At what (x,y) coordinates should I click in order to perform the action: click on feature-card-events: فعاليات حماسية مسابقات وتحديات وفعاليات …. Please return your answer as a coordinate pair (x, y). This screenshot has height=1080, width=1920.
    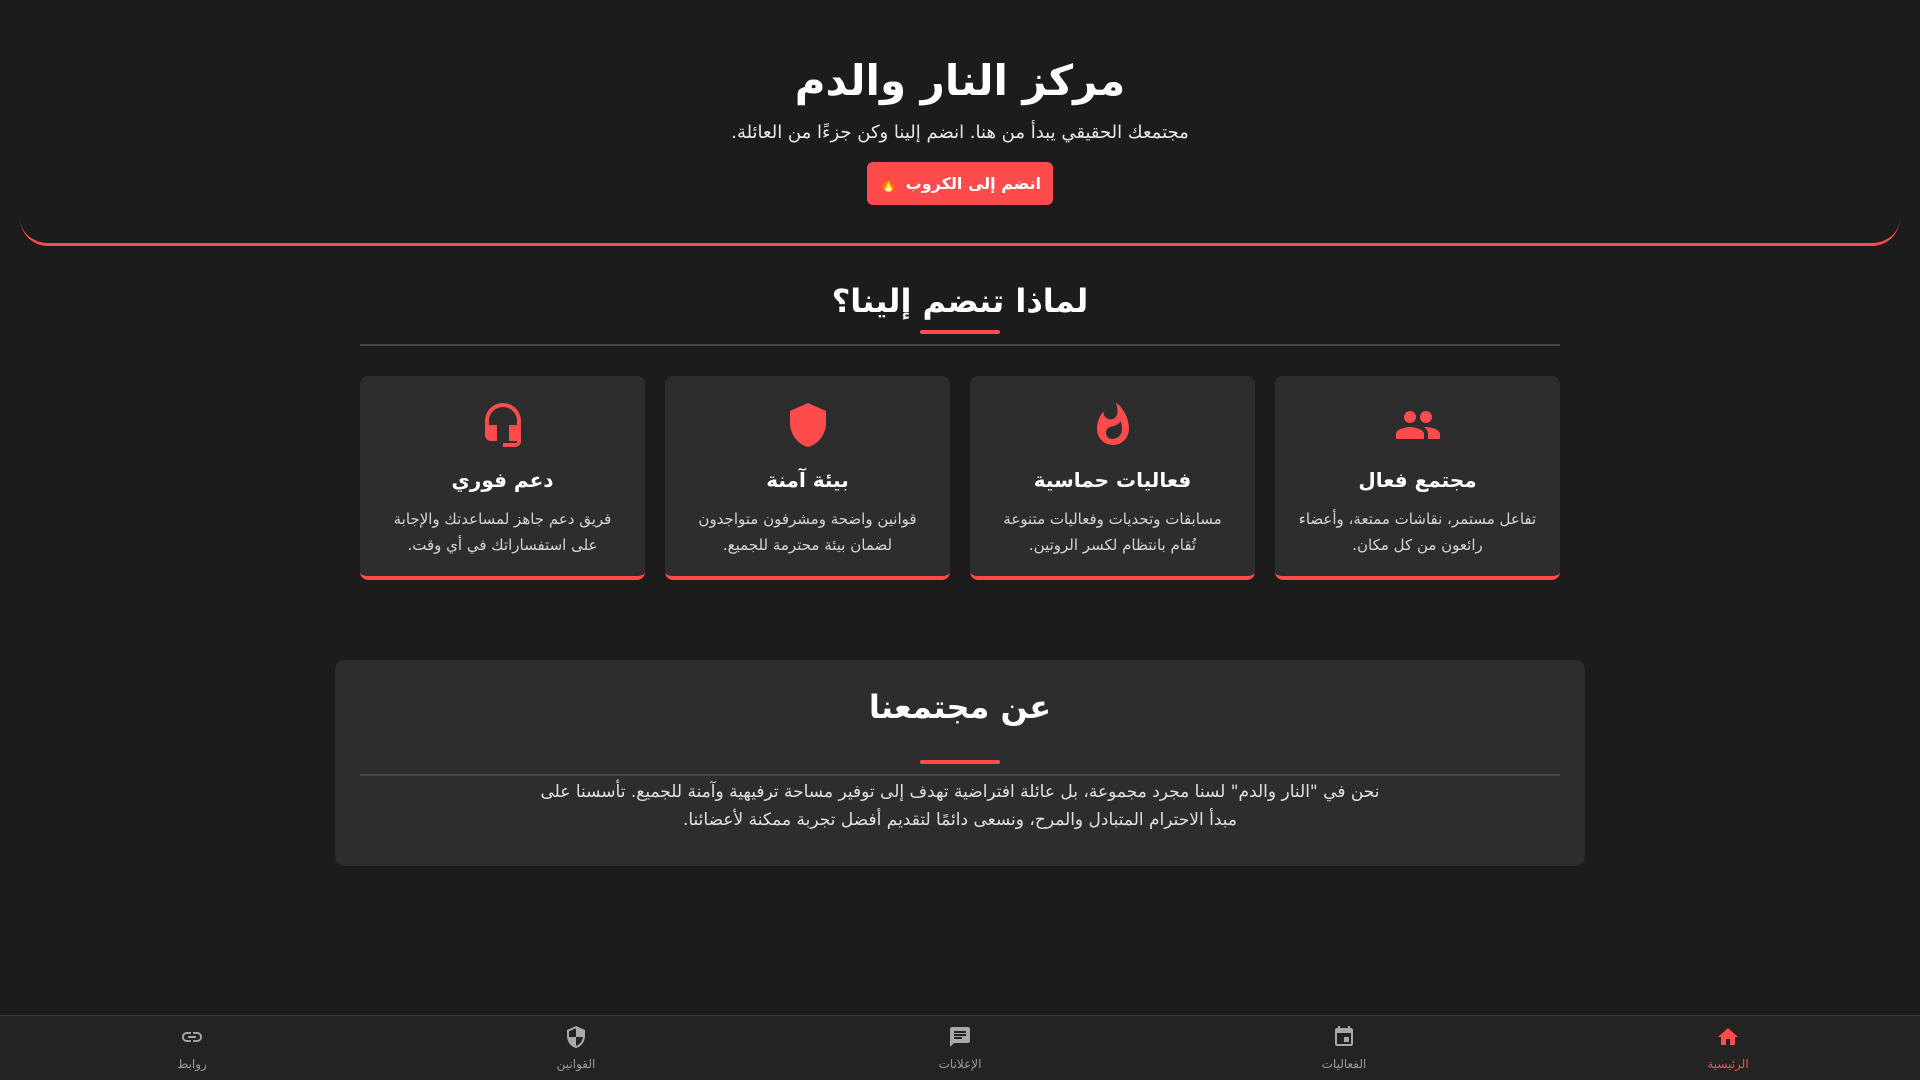
    Looking at the image, I should click on (1112, 478).